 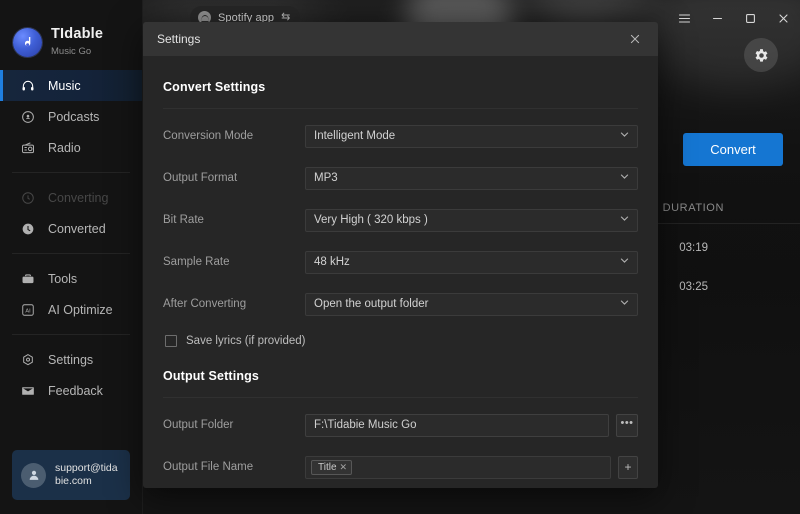 I want to click on brand-text: TIdable Music Go, so click(x=77, y=41).